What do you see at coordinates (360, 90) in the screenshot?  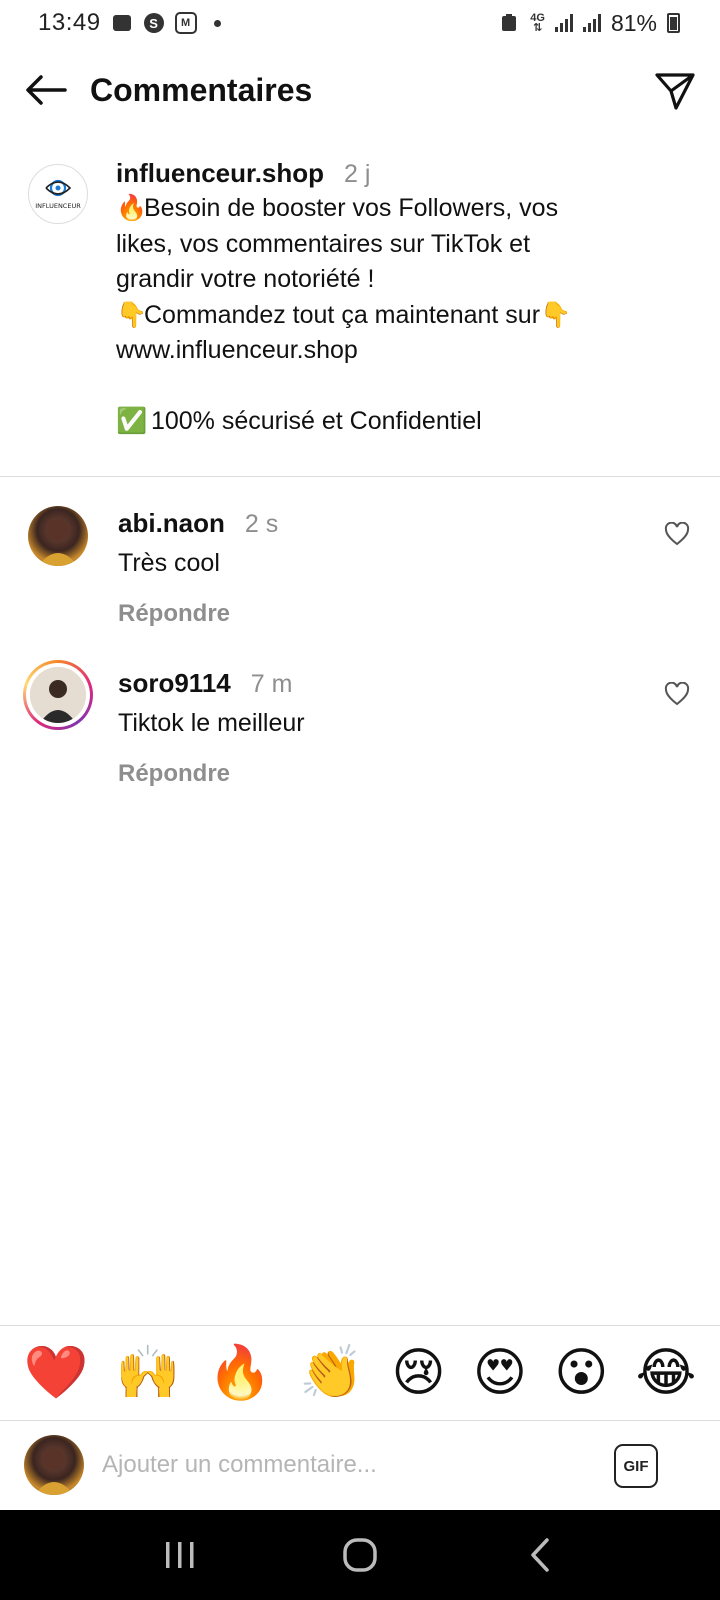 I see `header: Commentaires` at bounding box center [360, 90].